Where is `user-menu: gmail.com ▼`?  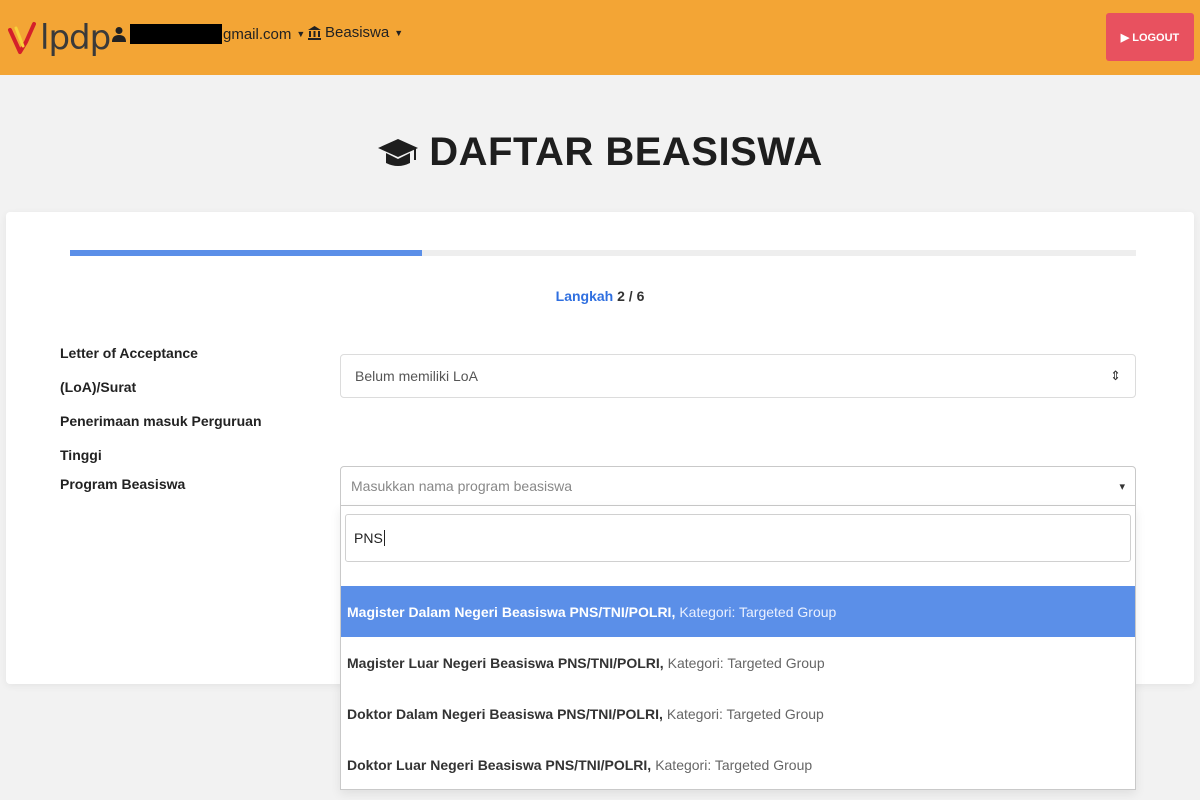
user-menu: gmail.com ▼ is located at coordinates (208, 34).